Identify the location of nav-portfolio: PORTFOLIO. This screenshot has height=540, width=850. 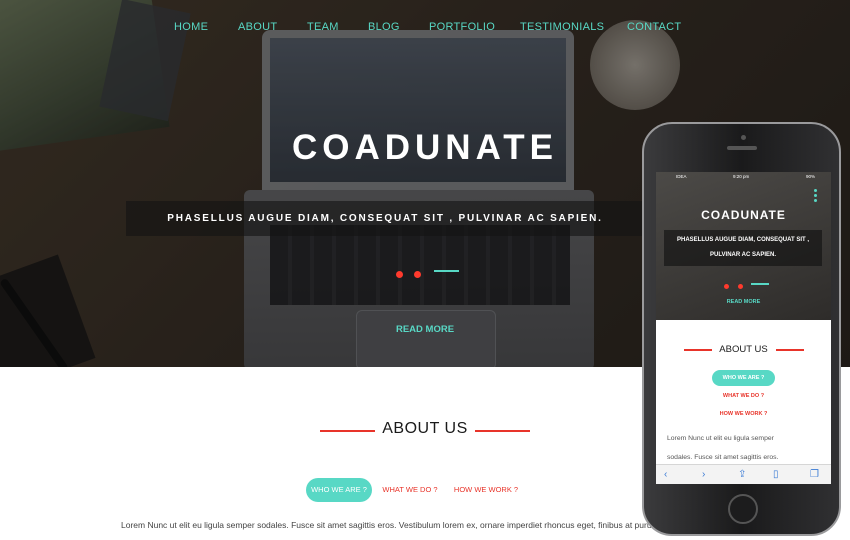
(462, 27).